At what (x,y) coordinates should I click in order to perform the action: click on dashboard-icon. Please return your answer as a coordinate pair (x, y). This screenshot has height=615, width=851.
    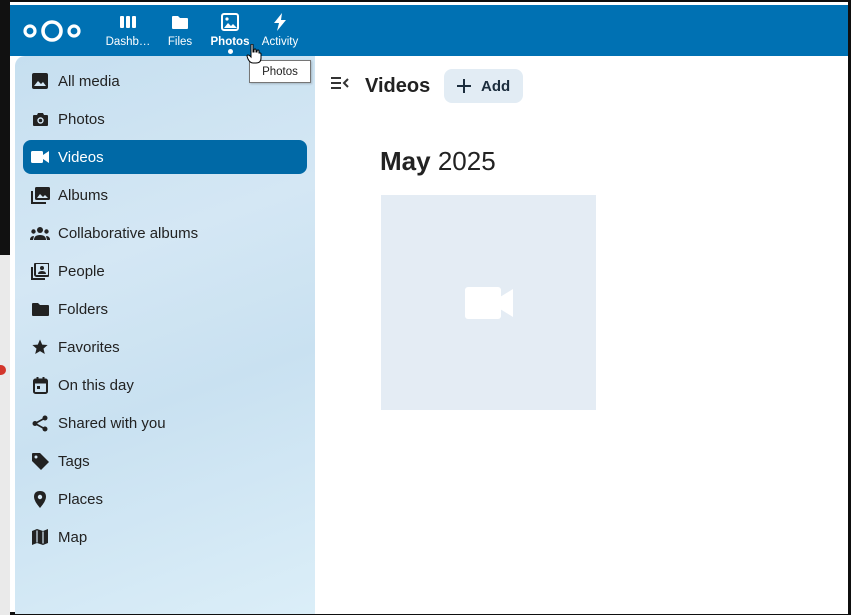
    Looking at the image, I should click on (128, 22).